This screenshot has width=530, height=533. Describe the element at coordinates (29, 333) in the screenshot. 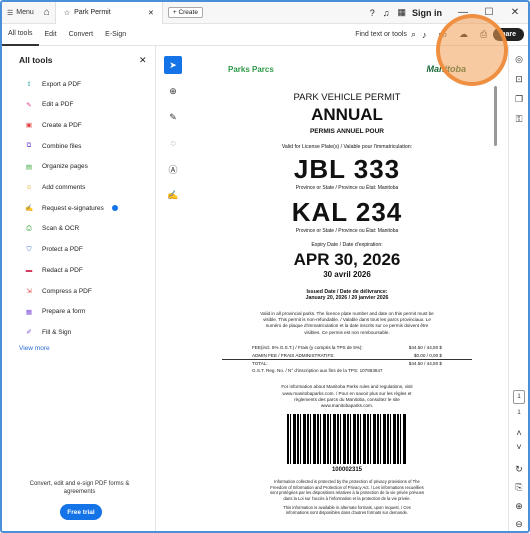

I see `fill-sign-icon: ✐` at that location.